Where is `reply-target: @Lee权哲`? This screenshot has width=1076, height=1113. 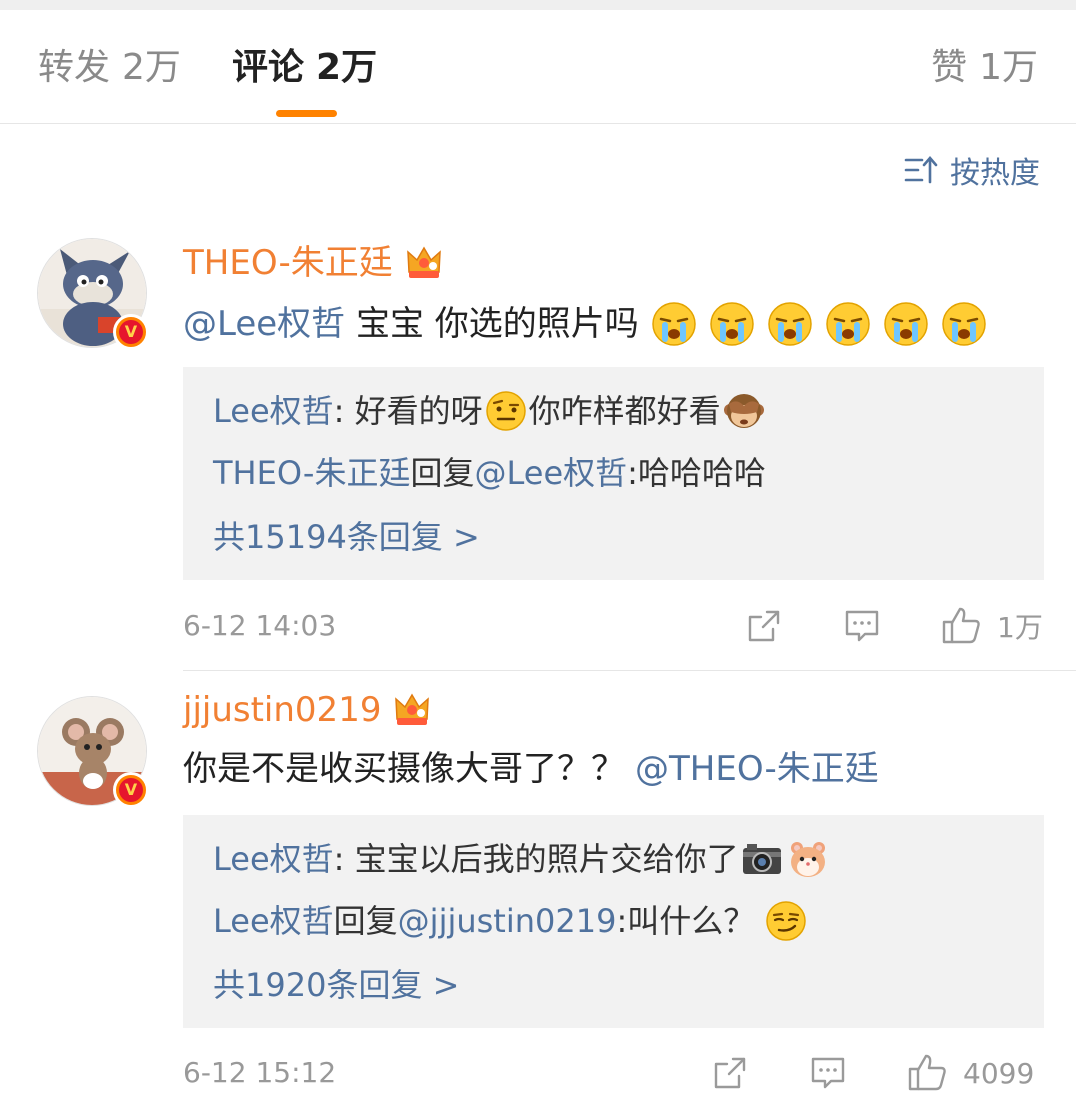
reply-target: @Lee权哲 is located at coordinates (550, 473).